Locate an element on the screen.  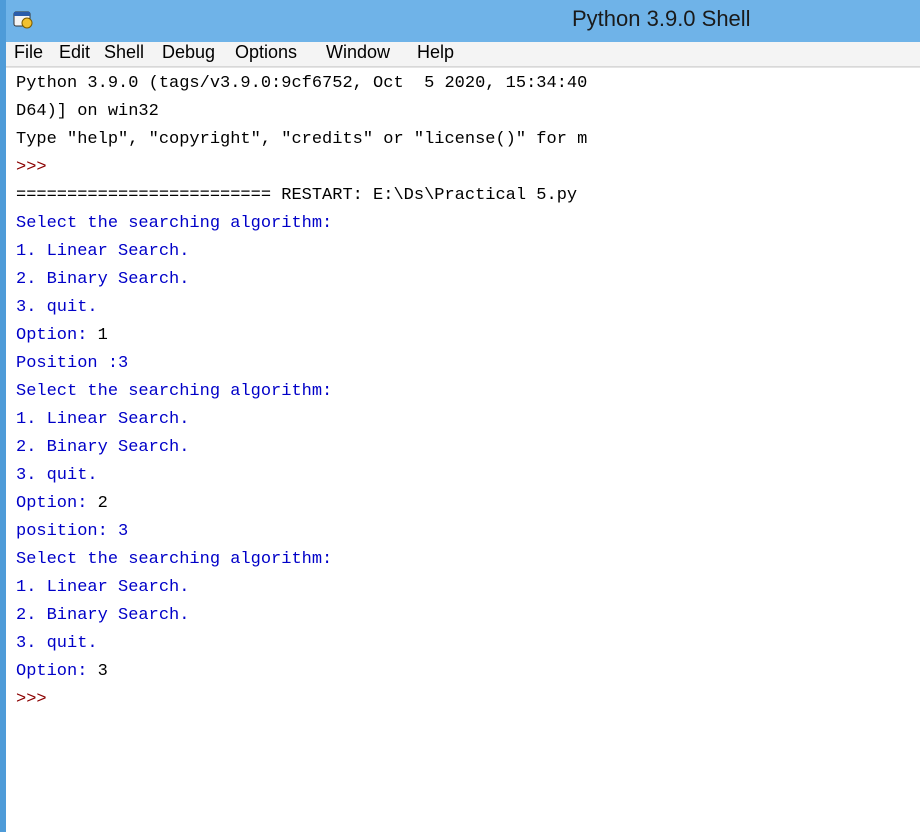
shell-line: Option: 2 is located at coordinates (62, 504).